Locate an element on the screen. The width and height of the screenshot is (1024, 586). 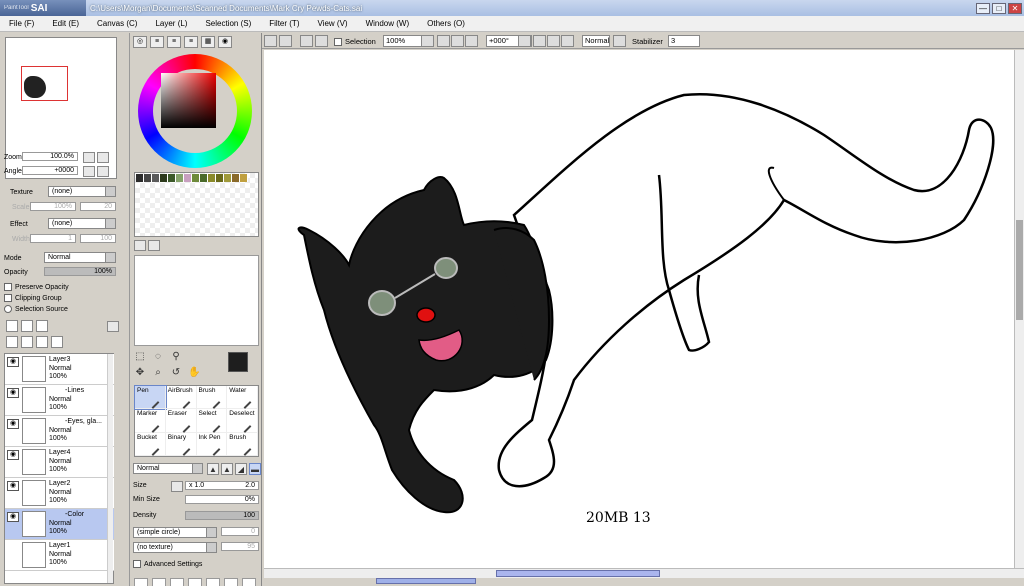
min-size-slider: 0% is located at coordinates (222, 499).